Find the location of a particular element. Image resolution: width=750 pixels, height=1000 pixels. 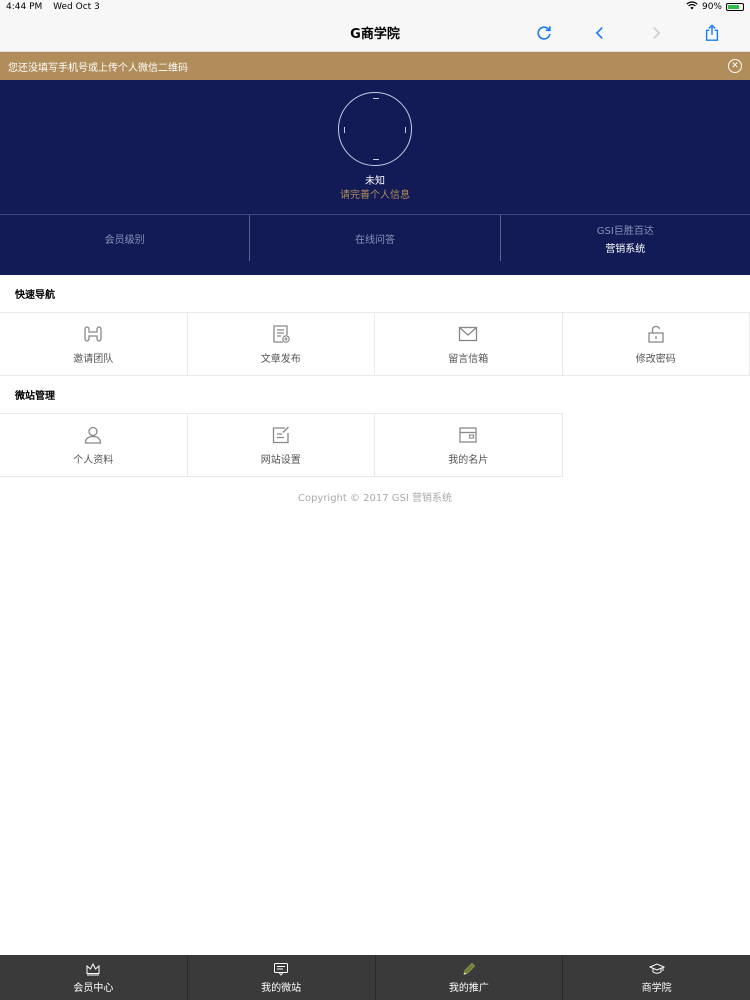

lock-icon is located at coordinates (656, 334).